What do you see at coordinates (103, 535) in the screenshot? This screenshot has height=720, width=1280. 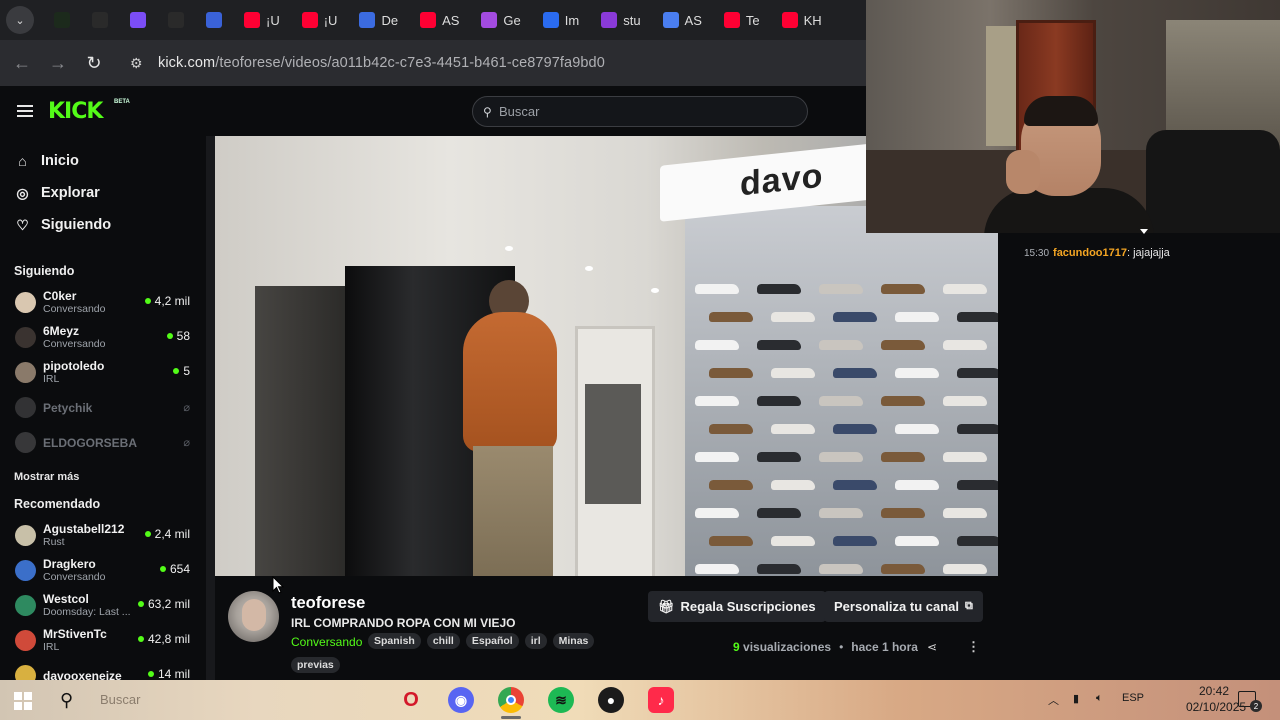 I see `channel-list-item: Agustabell212 Rust 2,4 mil` at bounding box center [103, 535].